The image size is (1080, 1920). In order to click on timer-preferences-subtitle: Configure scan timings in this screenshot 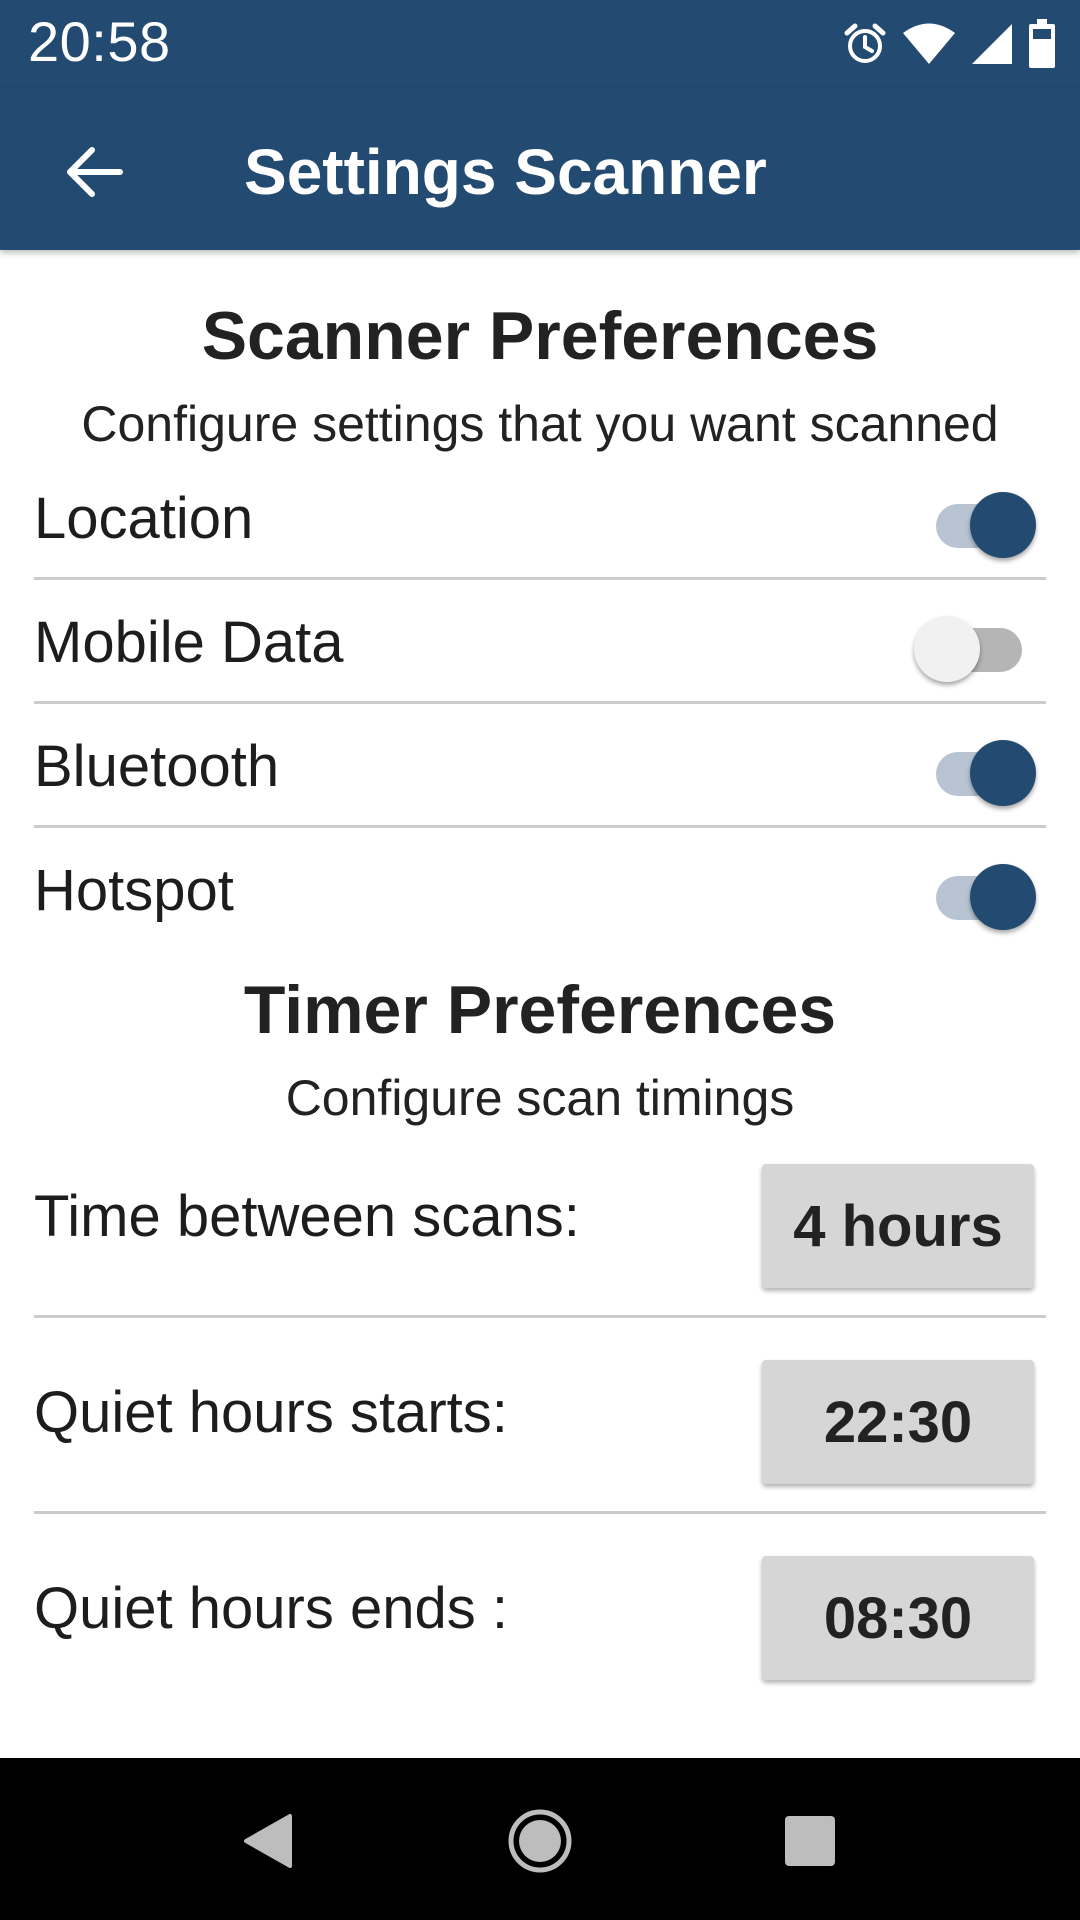, I will do `click(540, 1098)`.